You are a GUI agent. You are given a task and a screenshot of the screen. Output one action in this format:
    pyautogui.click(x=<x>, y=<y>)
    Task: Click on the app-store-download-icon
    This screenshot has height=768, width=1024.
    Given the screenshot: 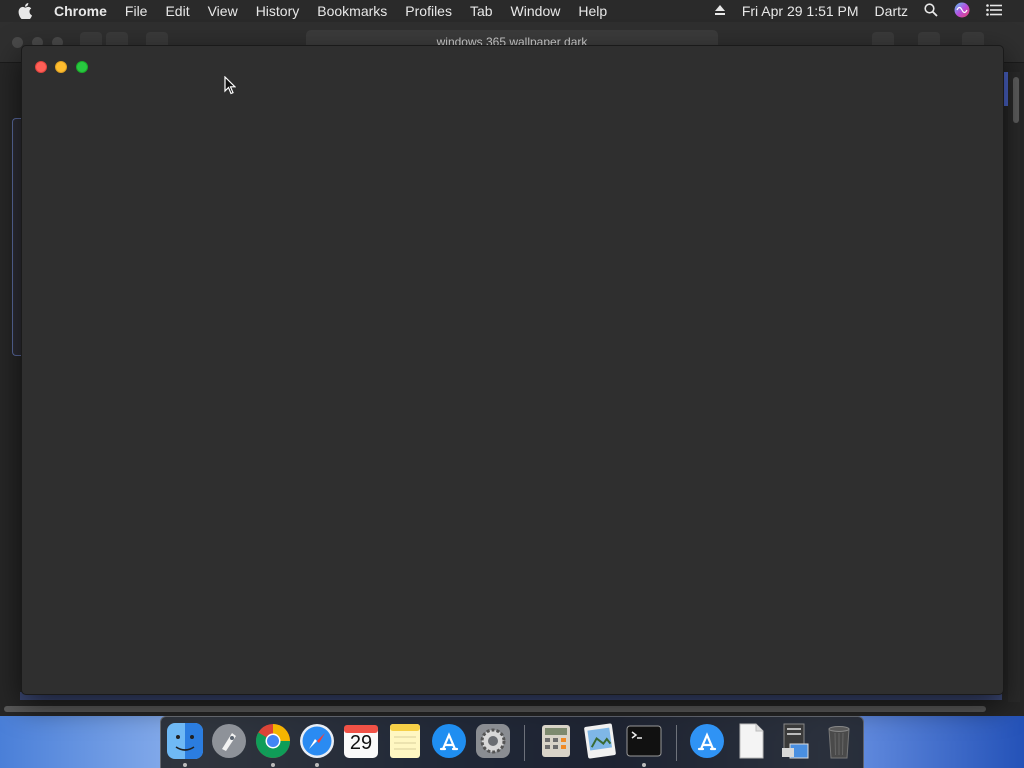 What is the action you would take?
    pyautogui.click(x=707, y=741)
    